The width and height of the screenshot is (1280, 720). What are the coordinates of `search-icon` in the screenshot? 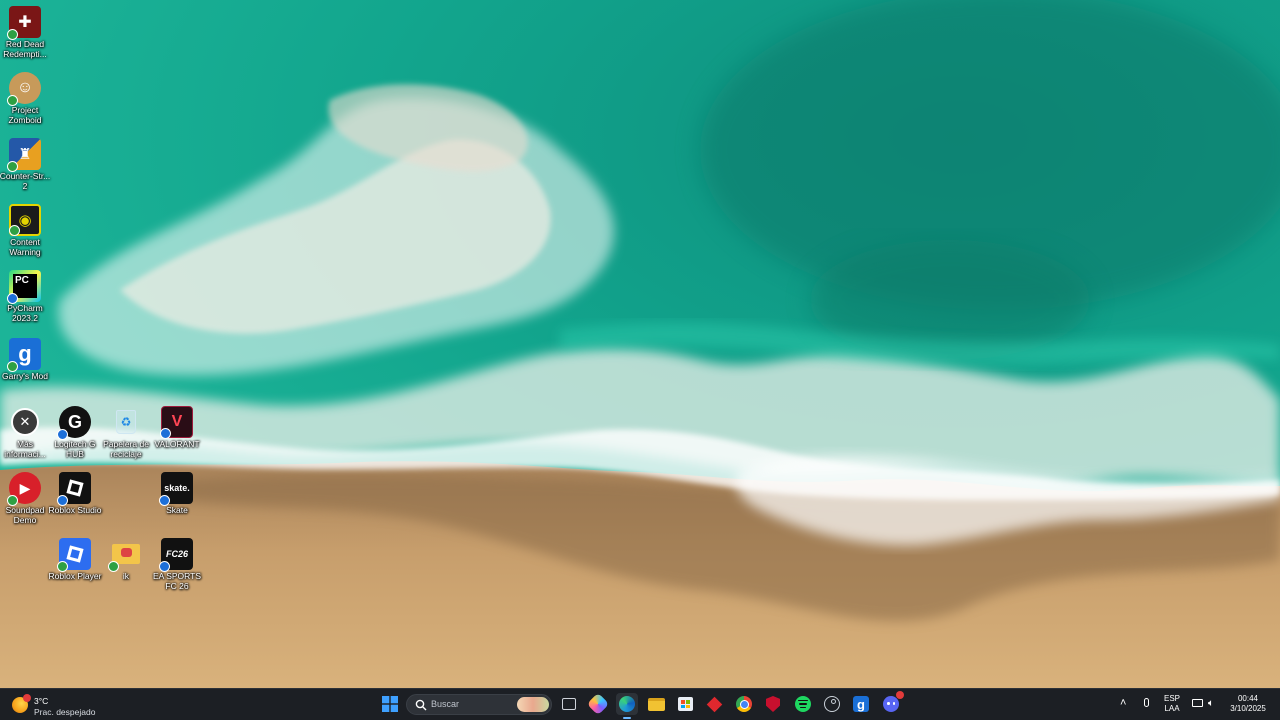 It's located at (421, 705).